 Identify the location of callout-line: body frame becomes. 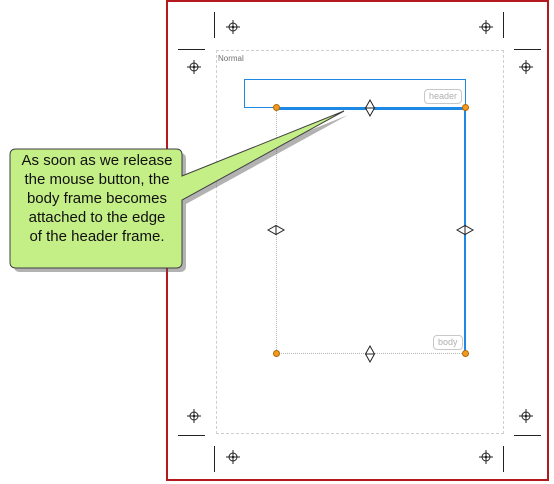
(97, 198).